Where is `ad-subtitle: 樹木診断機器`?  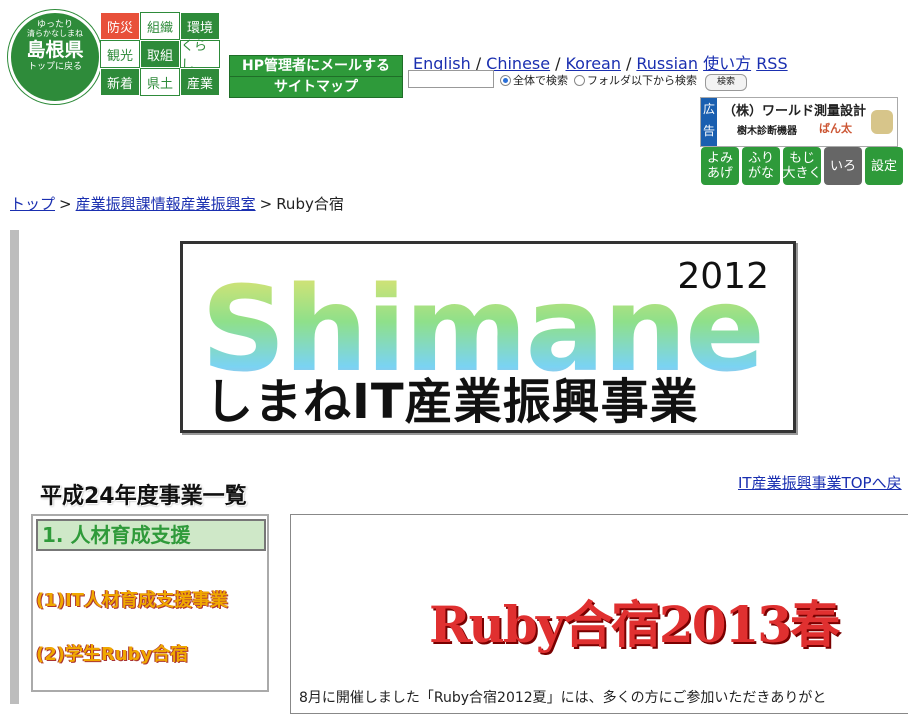 ad-subtitle: 樹木診断機器 is located at coordinates (767, 131).